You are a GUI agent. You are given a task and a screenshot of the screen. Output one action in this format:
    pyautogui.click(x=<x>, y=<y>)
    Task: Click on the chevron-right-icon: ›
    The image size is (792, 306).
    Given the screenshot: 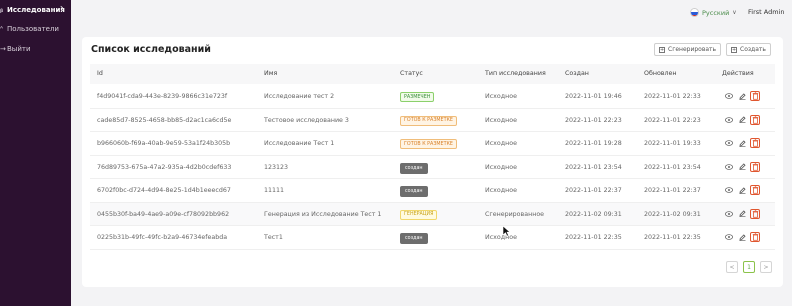 What is the action you would take?
    pyautogui.click(x=62, y=7)
    